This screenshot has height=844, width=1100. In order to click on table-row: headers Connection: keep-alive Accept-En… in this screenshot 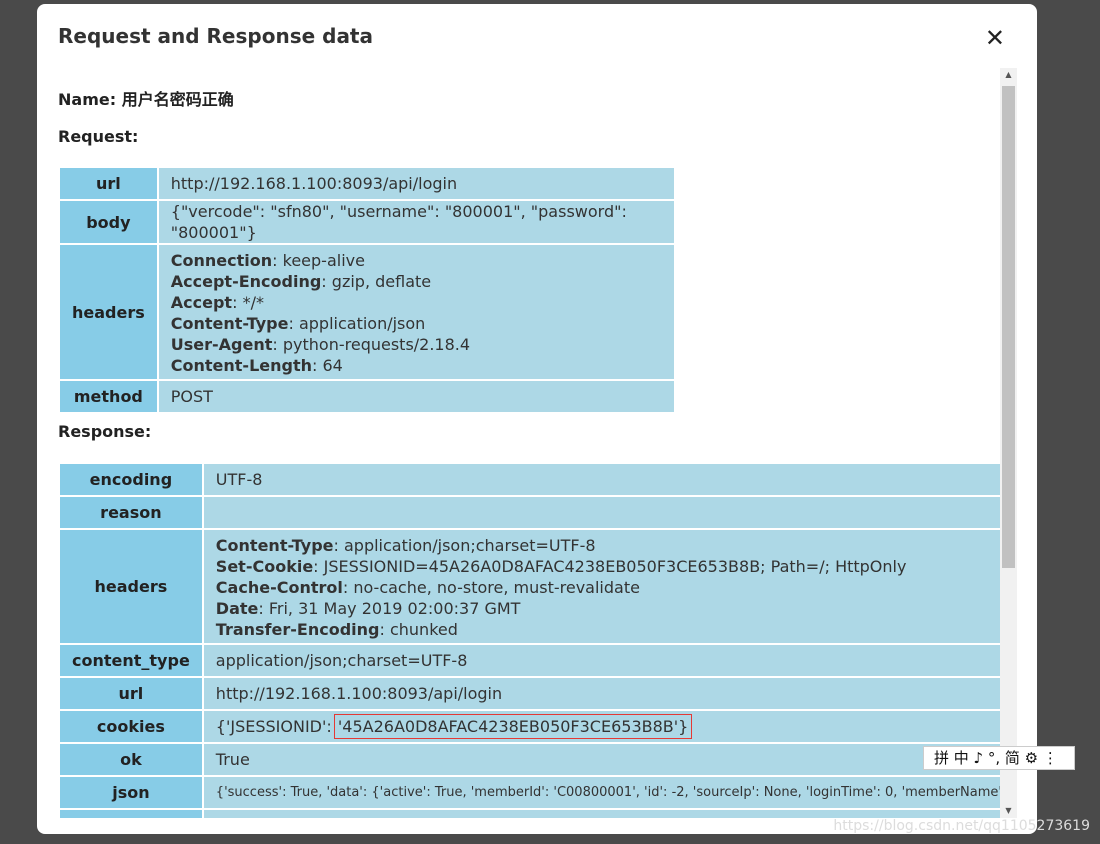, I will do `click(367, 312)`.